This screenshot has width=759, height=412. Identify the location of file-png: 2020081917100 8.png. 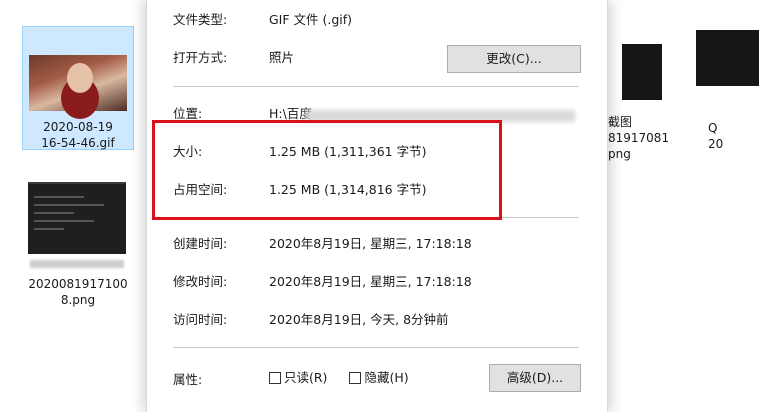
(78, 252).